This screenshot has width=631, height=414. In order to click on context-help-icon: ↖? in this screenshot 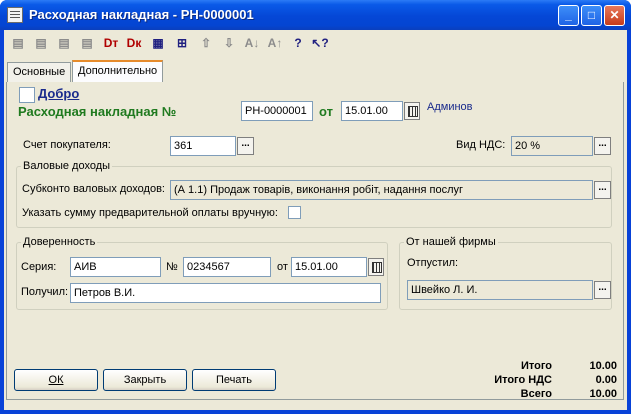, I will do `click(320, 43)`.